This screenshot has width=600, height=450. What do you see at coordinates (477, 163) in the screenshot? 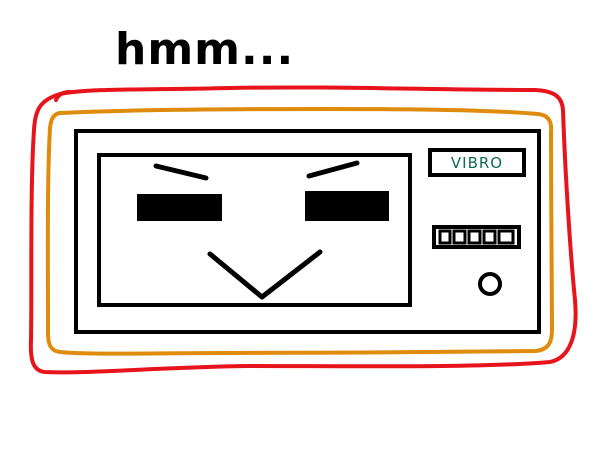
I see `brand-label: VIBRO` at bounding box center [477, 163].